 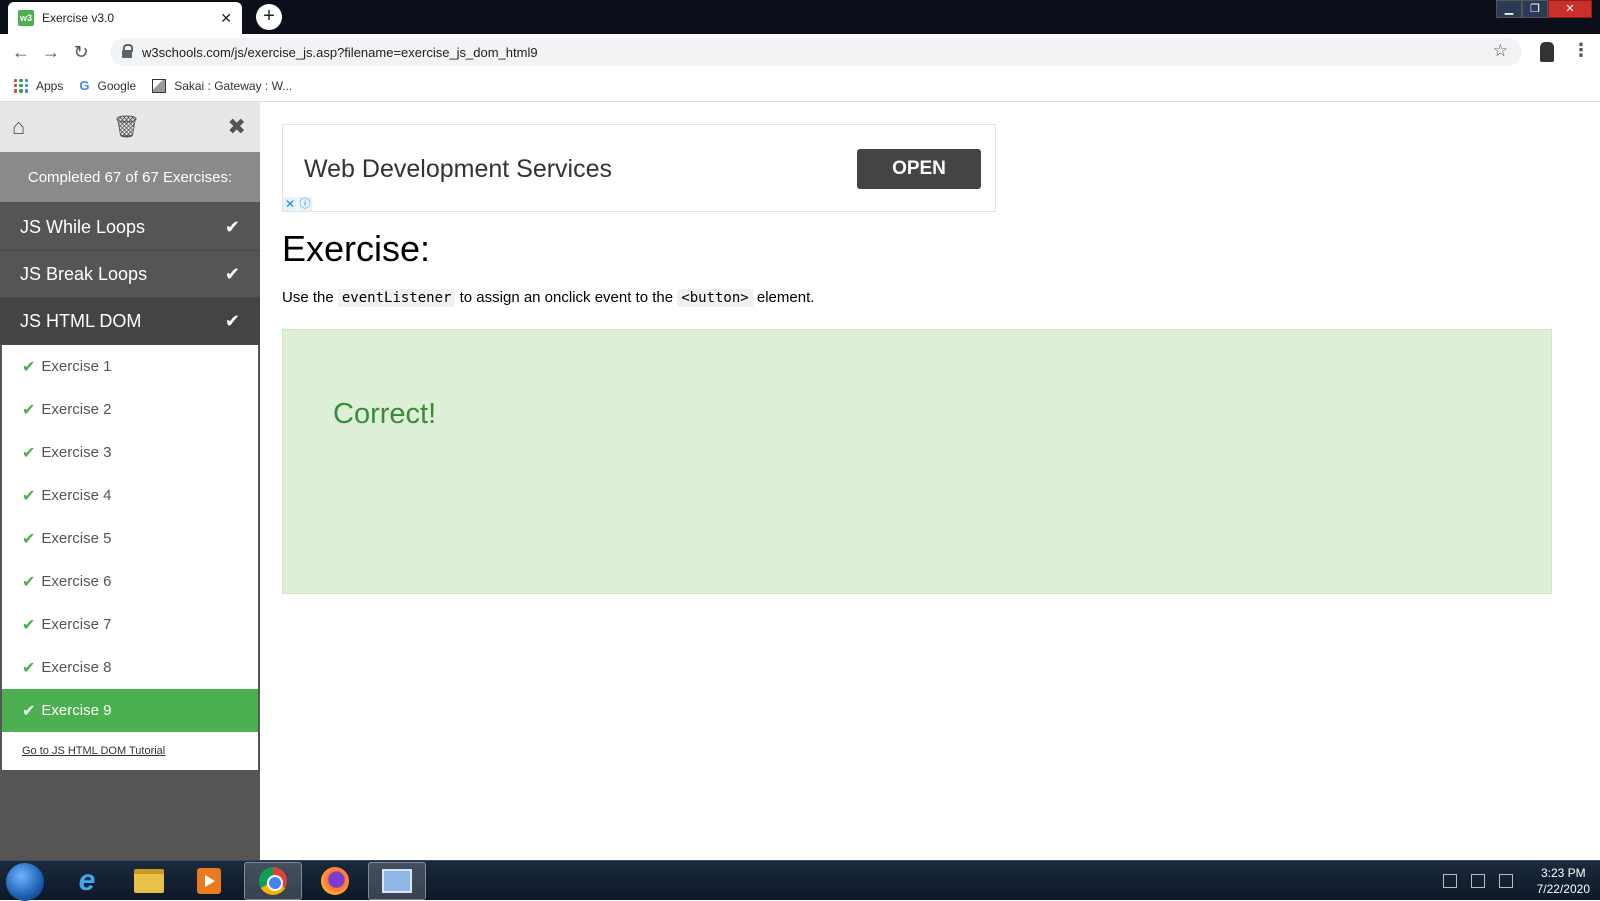 I want to click on bookmark-star-icon: ☆, so click(x=1500, y=51).